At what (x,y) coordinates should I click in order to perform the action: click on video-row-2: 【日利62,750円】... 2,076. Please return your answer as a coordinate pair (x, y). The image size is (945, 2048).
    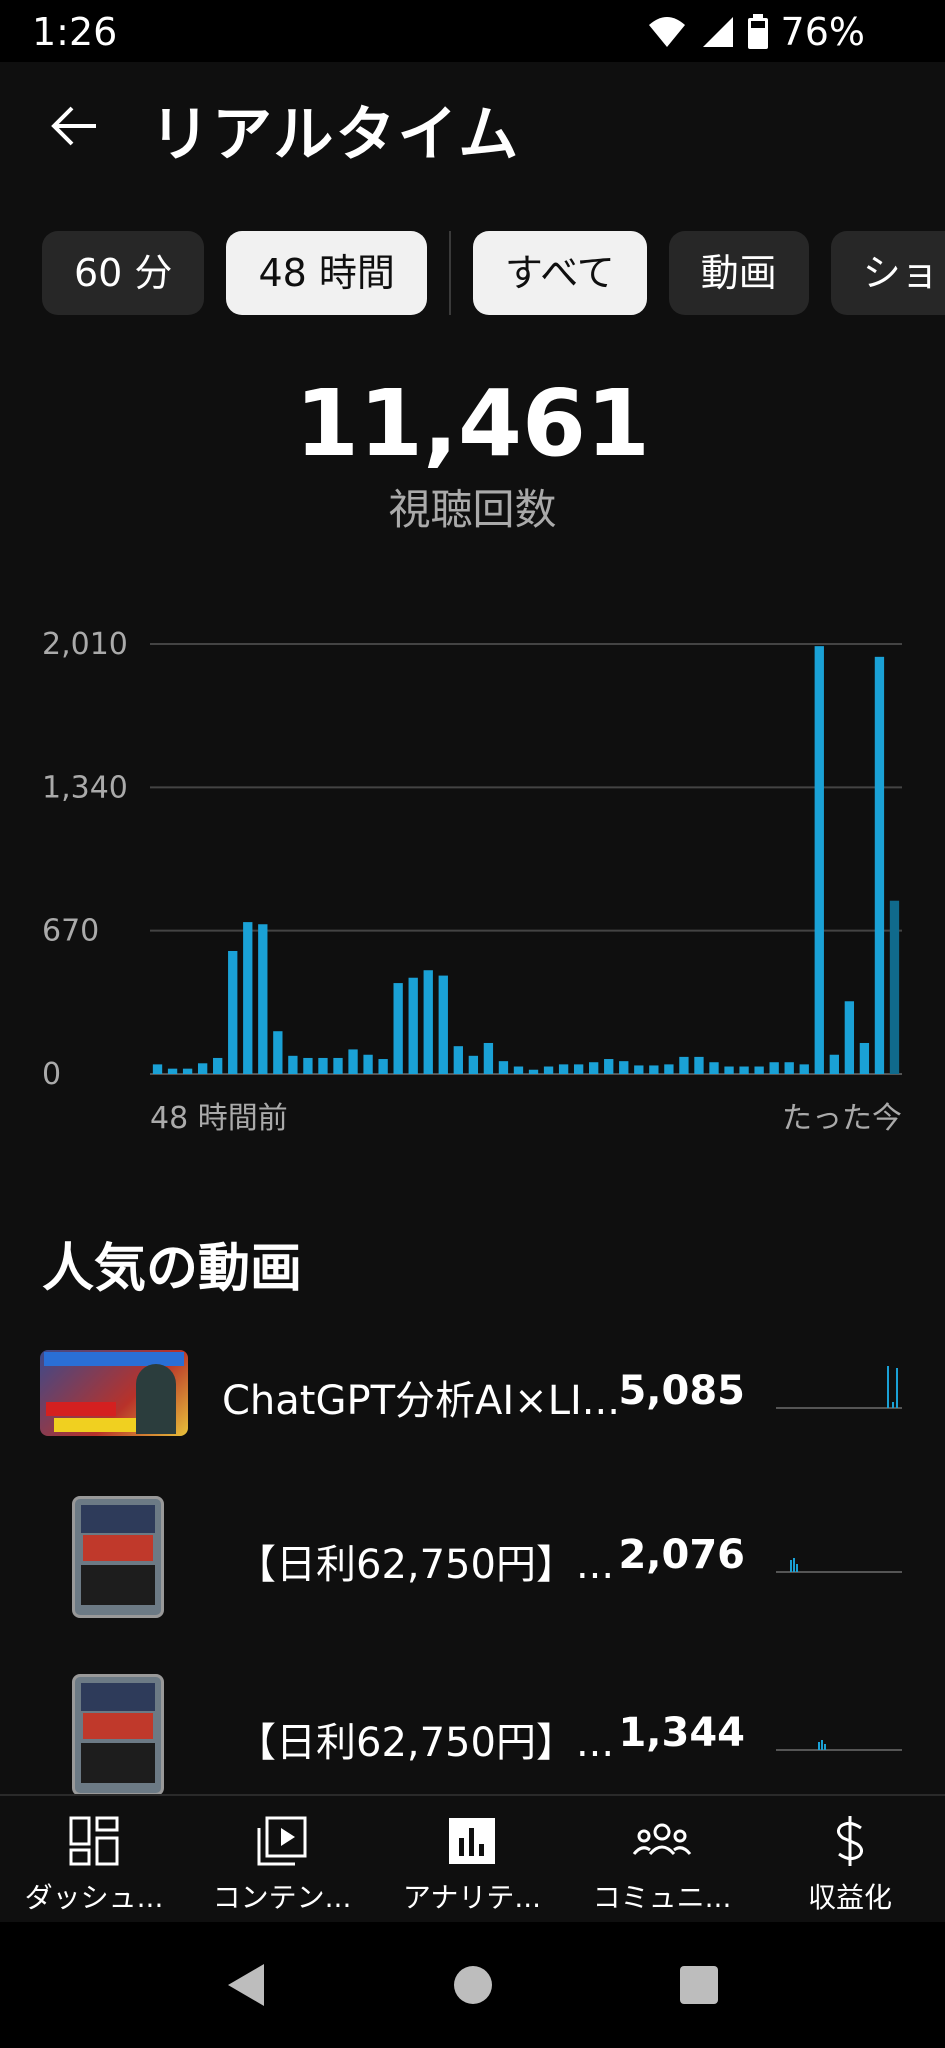
    Looking at the image, I should click on (472, 1561).